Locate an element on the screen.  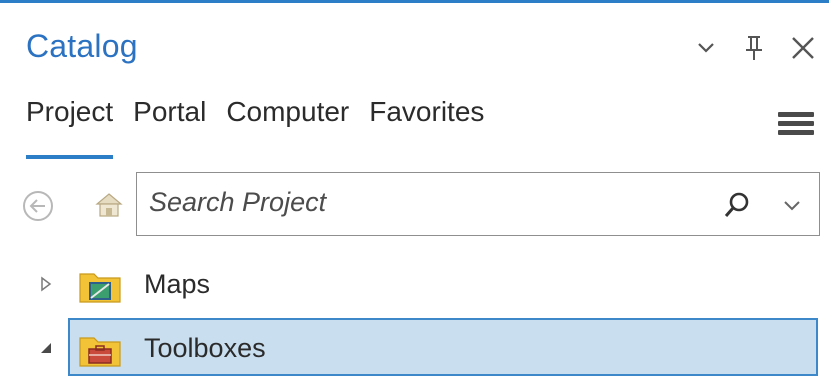
expand-arrow-icon is located at coordinates (46, 284).